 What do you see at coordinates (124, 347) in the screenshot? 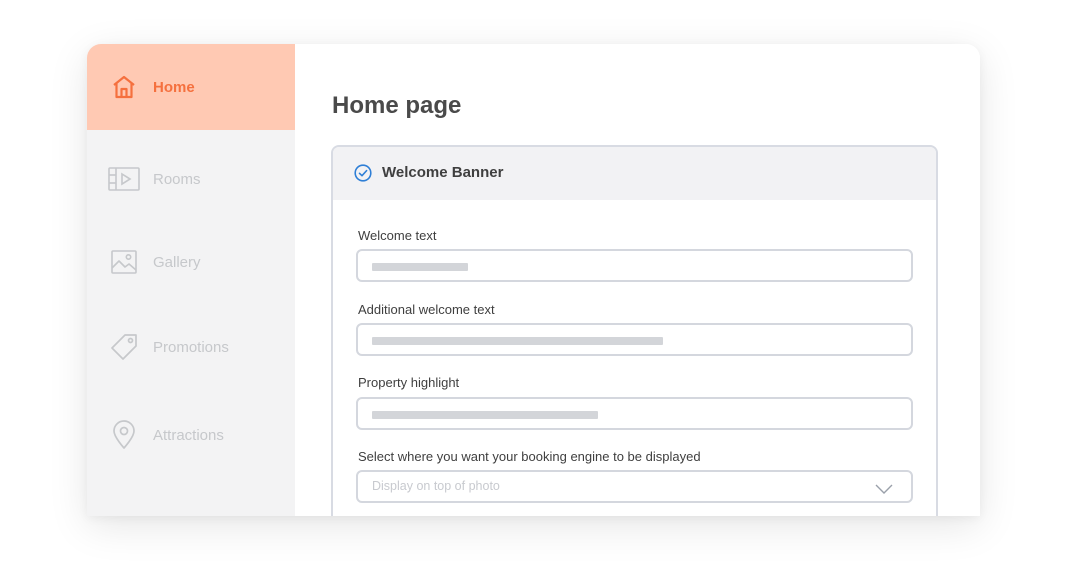
I see `tag-icon` at bounding box center [124, 347].